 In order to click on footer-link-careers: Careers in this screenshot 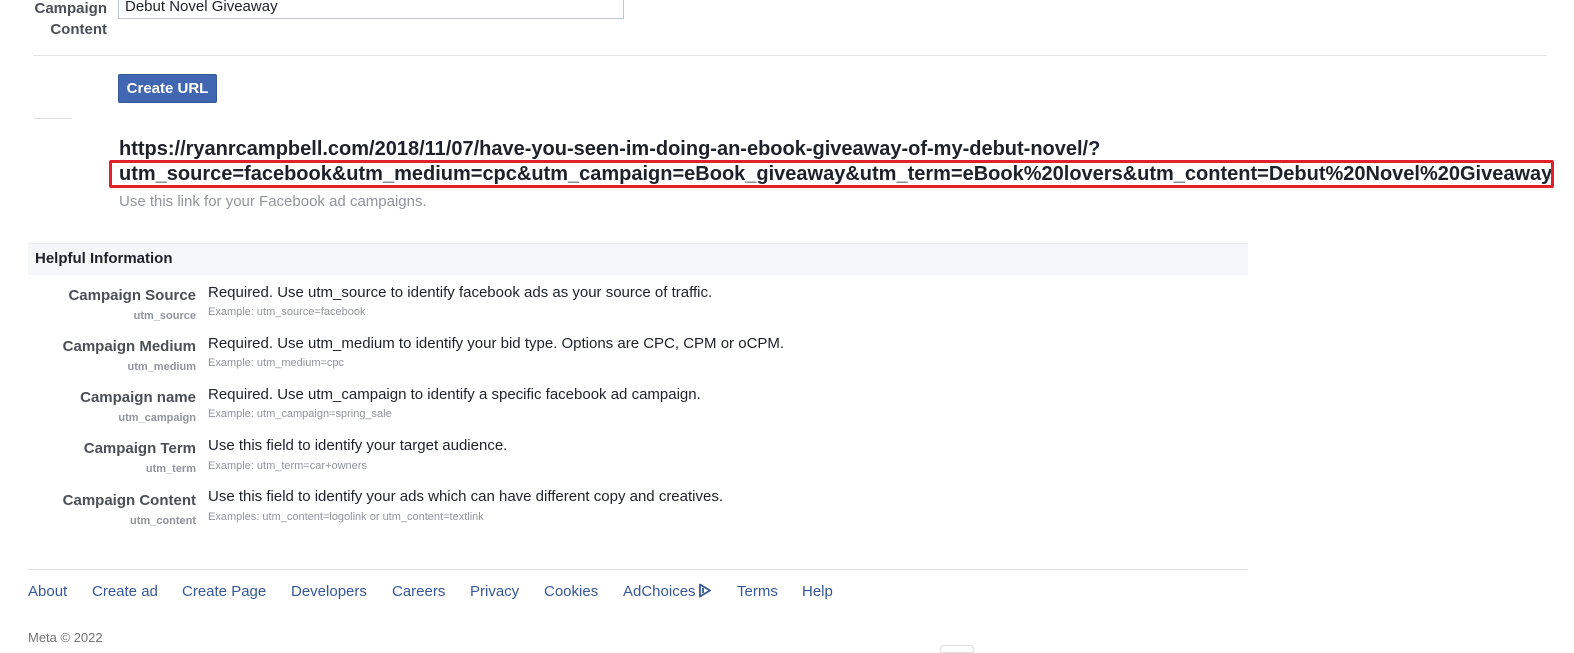, I will do `click(418, 591)`.